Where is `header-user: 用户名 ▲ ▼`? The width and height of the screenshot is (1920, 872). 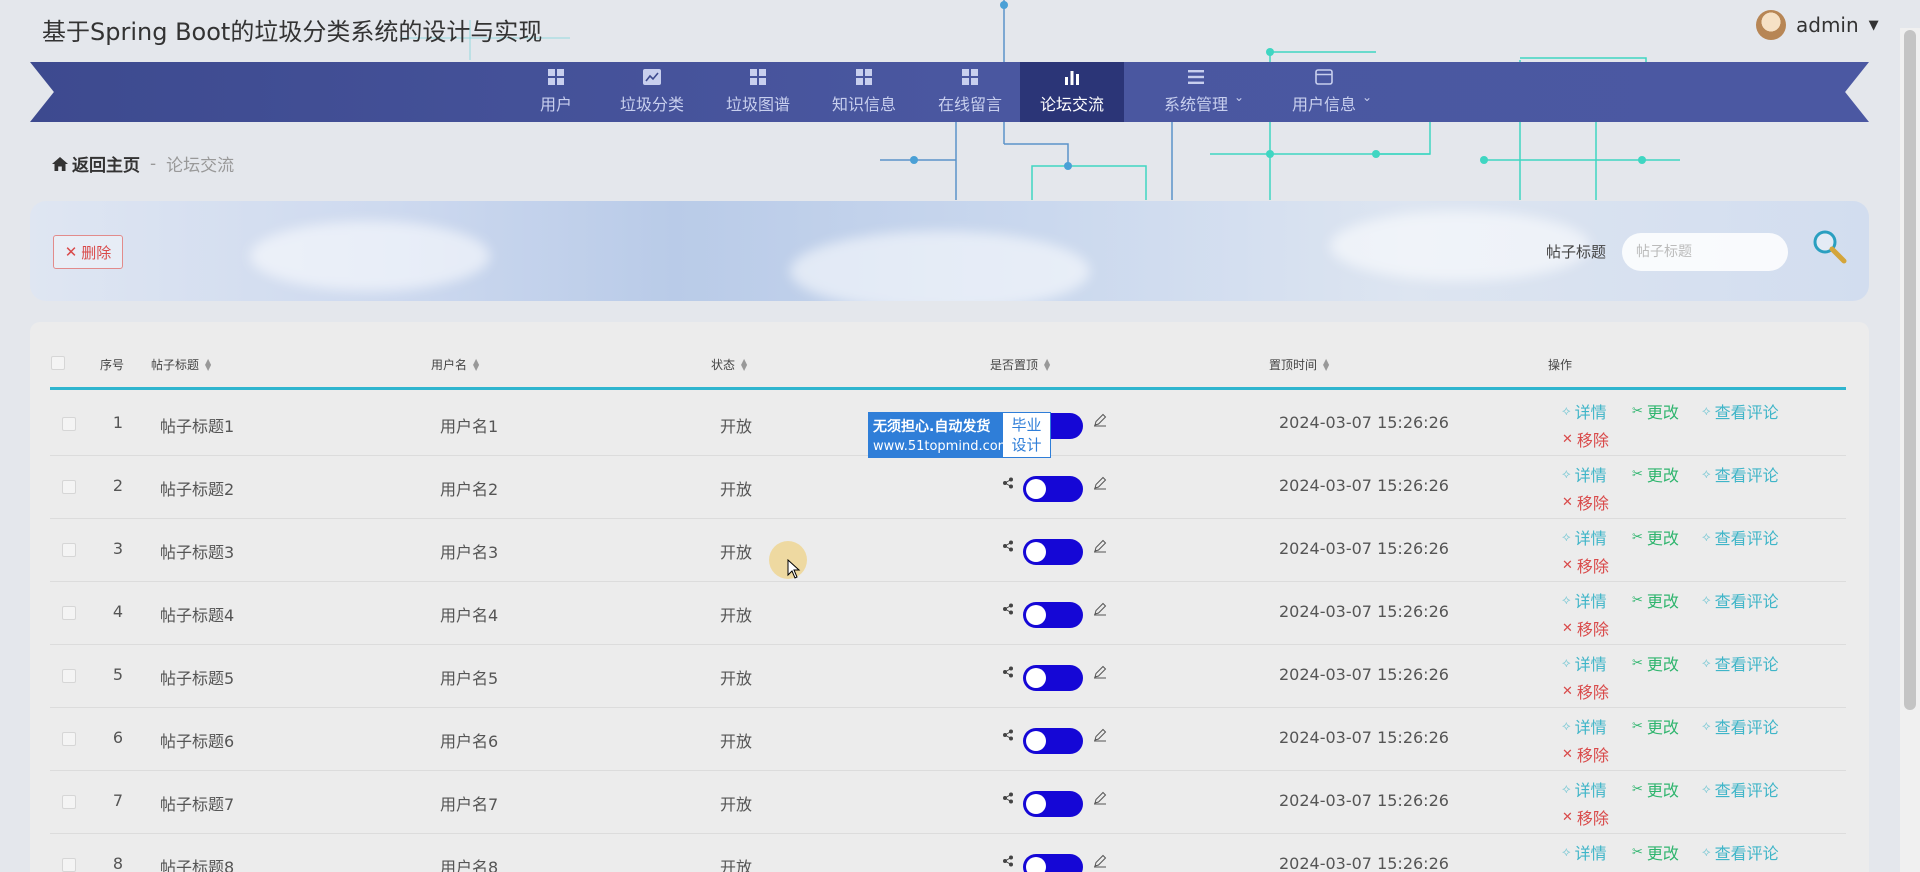 header-user: 用户名 ▲ ▼ is located at coordinates (455, 364).